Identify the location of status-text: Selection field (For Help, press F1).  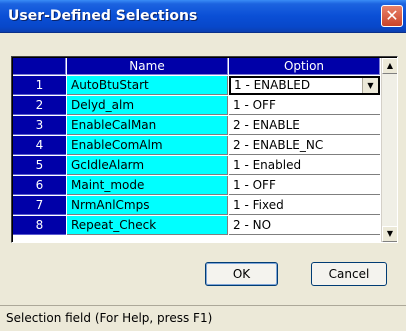
(109, 318).